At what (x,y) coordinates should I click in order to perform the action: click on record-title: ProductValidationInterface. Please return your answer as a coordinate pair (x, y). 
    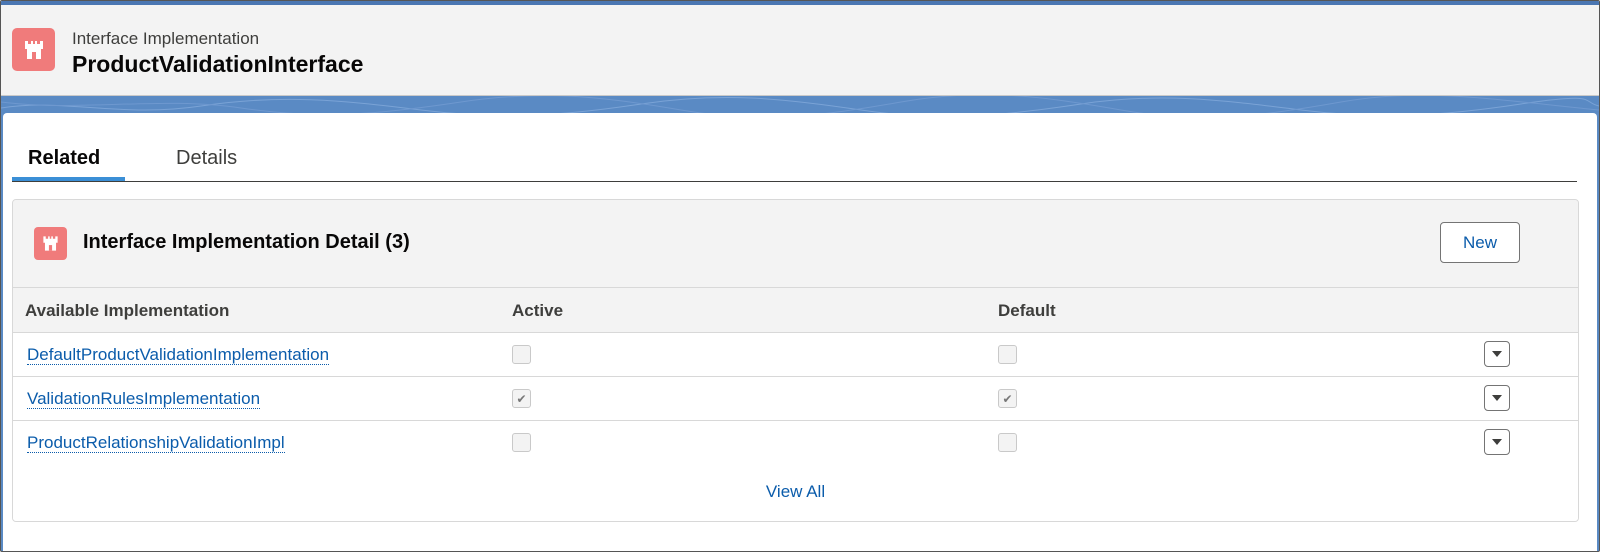
    Looking at the image, I should click on (218, 64).